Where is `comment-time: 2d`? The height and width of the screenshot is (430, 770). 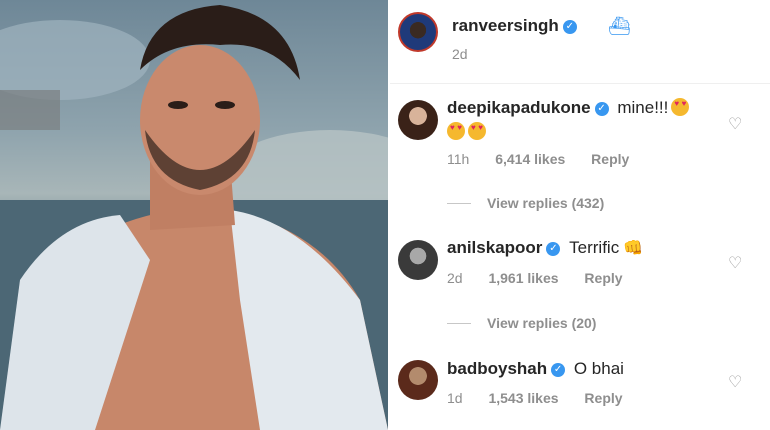
comment-time: 2d is located at coordinates (455, 278).